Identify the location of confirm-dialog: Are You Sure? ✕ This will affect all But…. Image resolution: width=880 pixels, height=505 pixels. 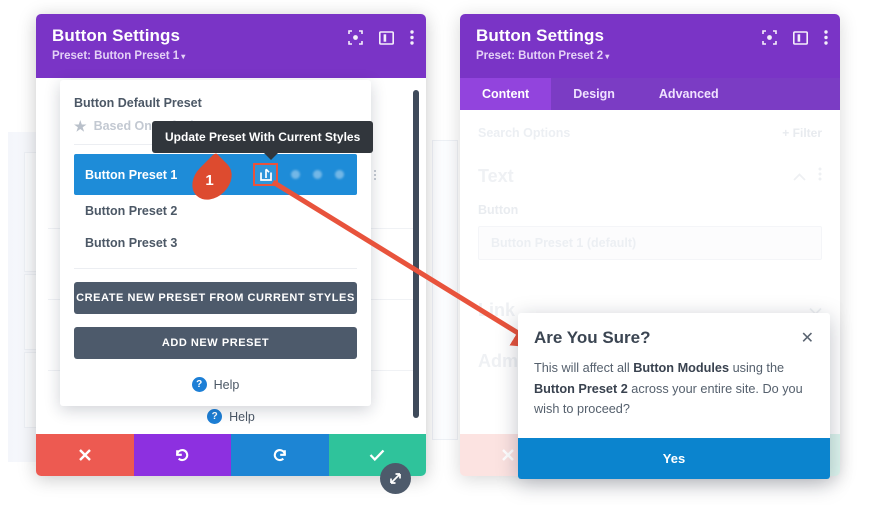
(674, 396).